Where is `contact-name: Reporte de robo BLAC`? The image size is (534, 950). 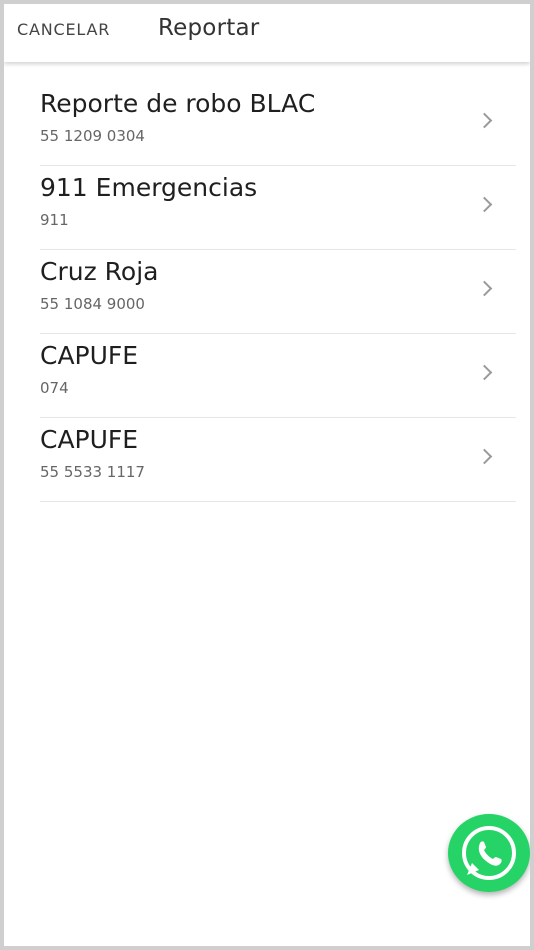 contact-name: Reporte de robo BLAC is located at coordinates (178, 103).